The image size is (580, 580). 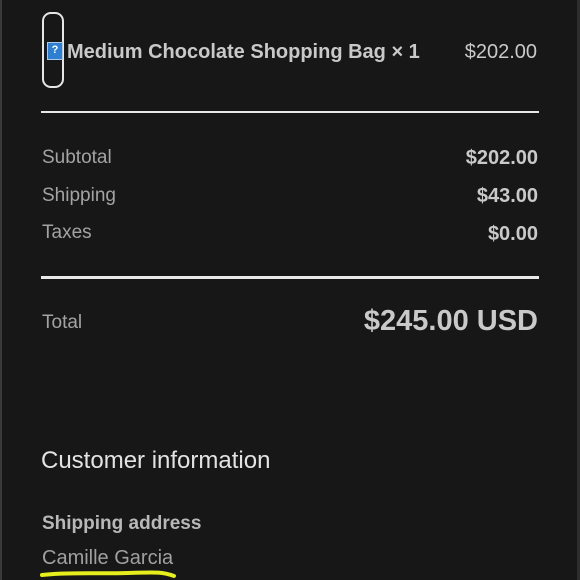 I want to click on taxes-label: Taxes, so click(x=67, y=232).